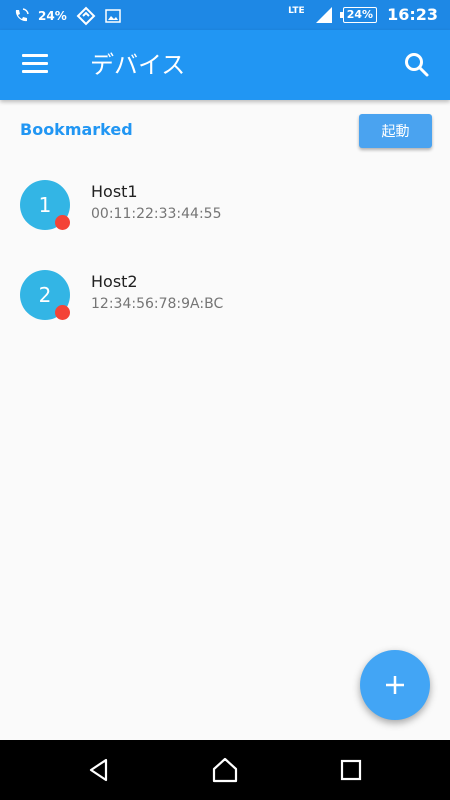  I want to click on sync-icon, so click(86, 16).